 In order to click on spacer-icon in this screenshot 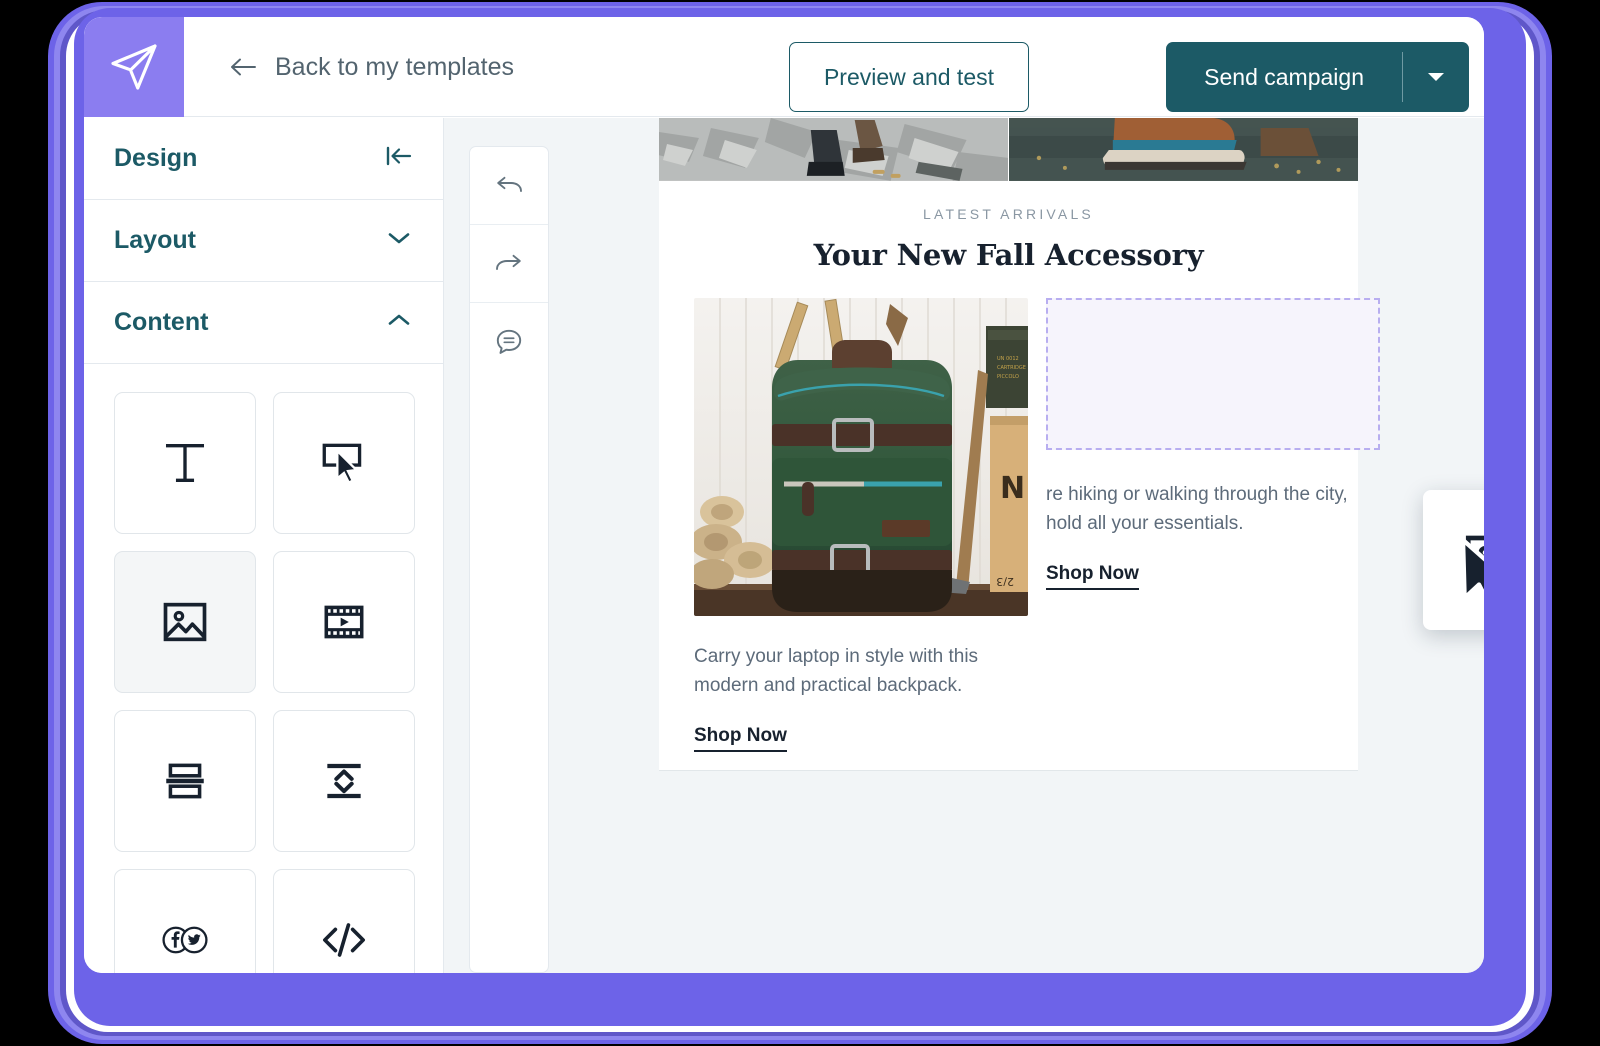, I will do `click(344, 781)`.